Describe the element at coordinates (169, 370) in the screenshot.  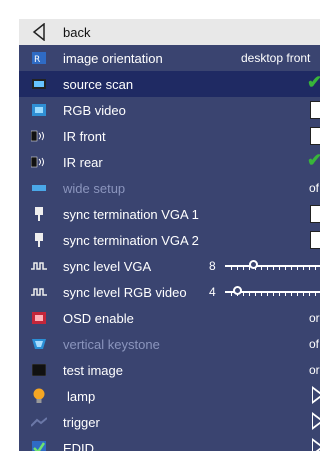
I see `row-test-image: test image or` at that location.